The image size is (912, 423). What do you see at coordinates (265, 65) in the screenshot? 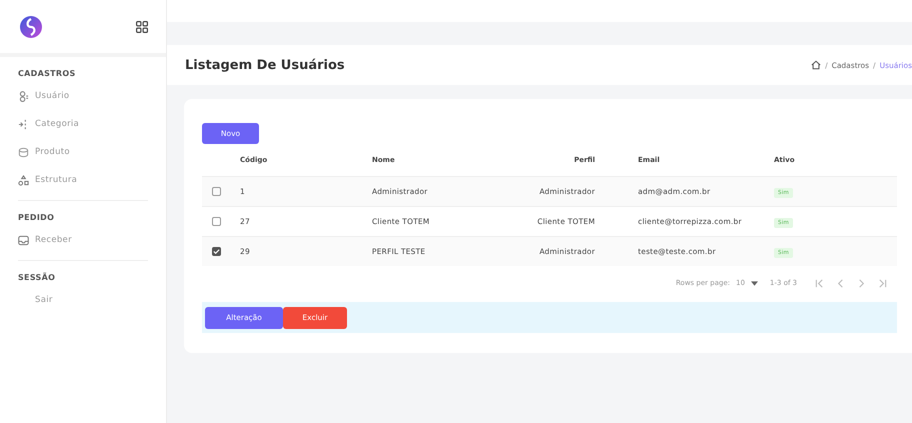
I see `page-title: Listagem De Usuários` at bounding box center [265, 65].